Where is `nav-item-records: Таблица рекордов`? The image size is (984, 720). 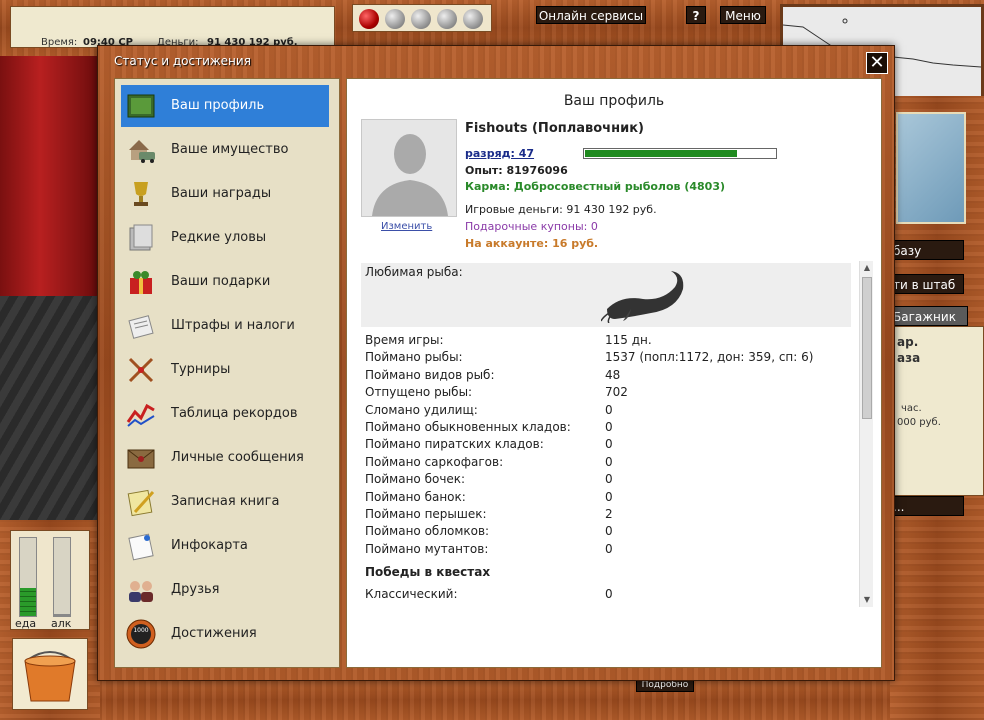 nav-item-records: Таблица рекордов is located at coordinates (225, 414).